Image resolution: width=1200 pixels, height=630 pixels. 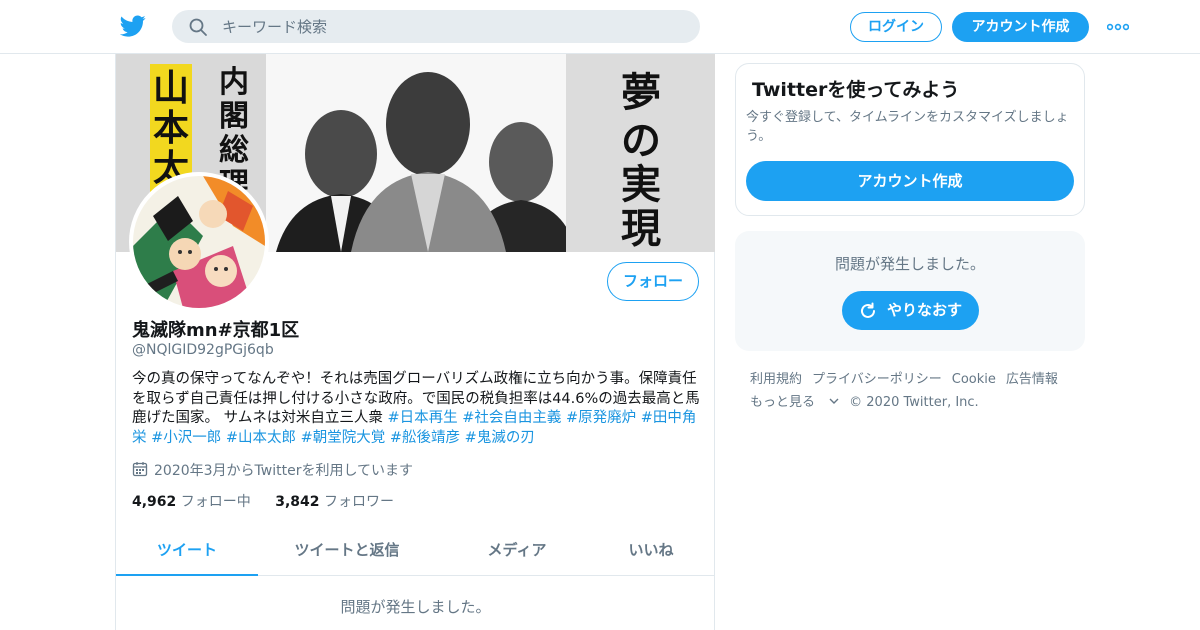 What do you see at coordinates (261, 438) in the screenshot?
I see `hashtag-link: #山本太郎` at bounding box center [261, 438].